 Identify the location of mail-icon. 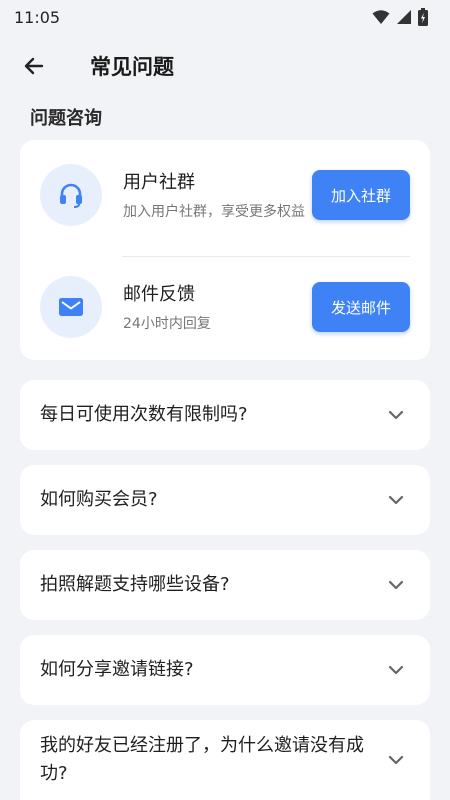
(71, 307).